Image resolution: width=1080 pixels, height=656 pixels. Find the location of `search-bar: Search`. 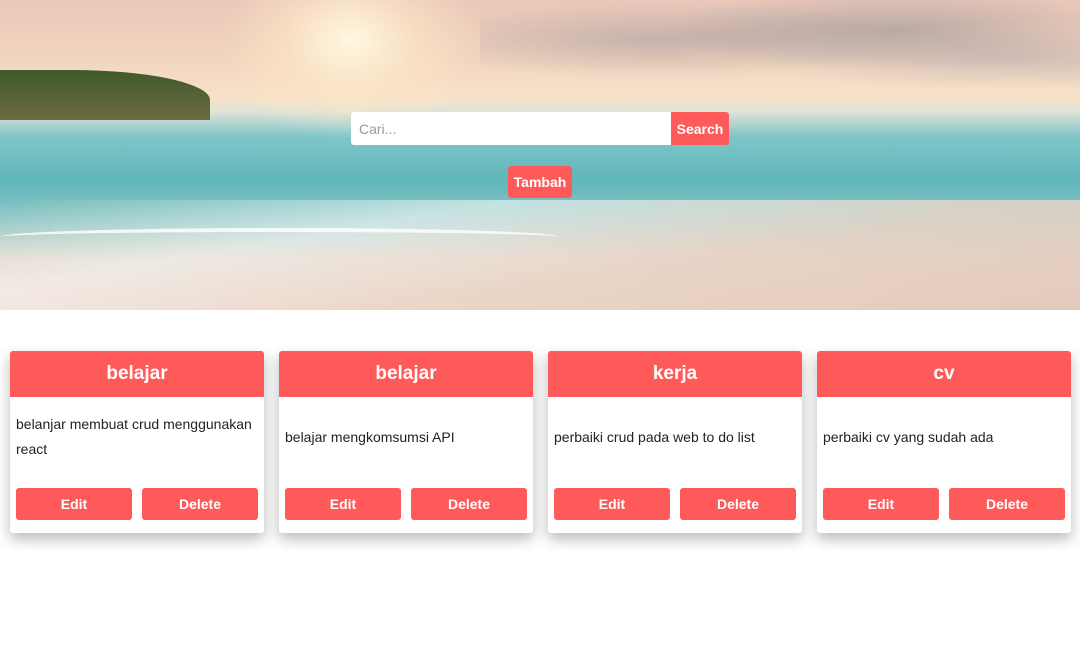

search-bar: Search is located at coordinates (540, 128).